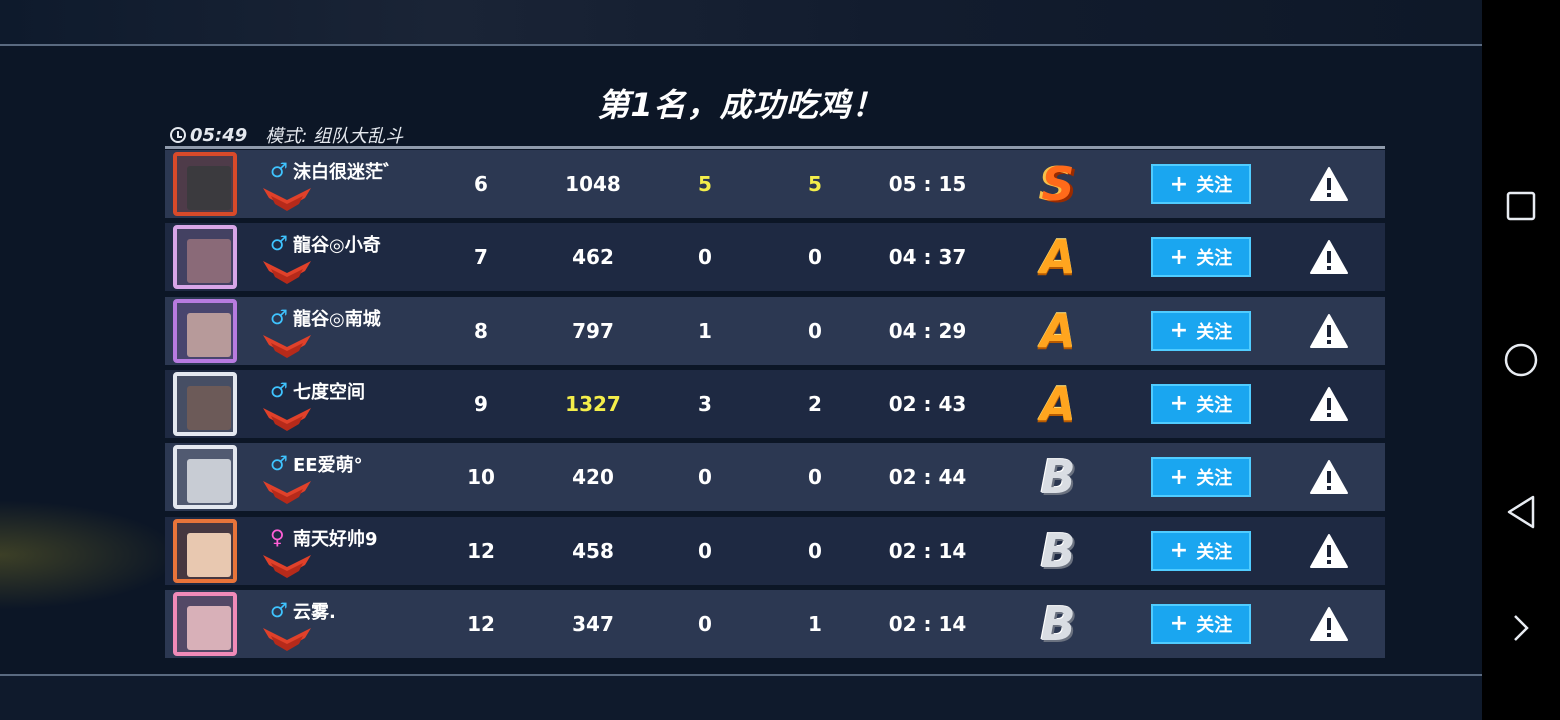 The image size is (1560, 720). I want to click on player-score: 1048, so click(593, 184).